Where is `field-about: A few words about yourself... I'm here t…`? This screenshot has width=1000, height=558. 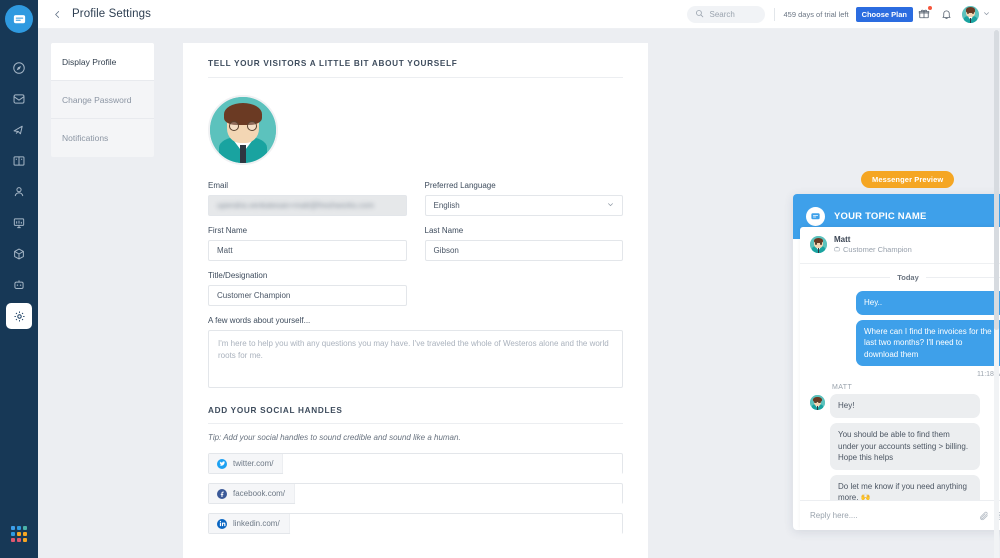
field-about: A few words about yourself... I'm here t… is located at coordinates (415, 352).